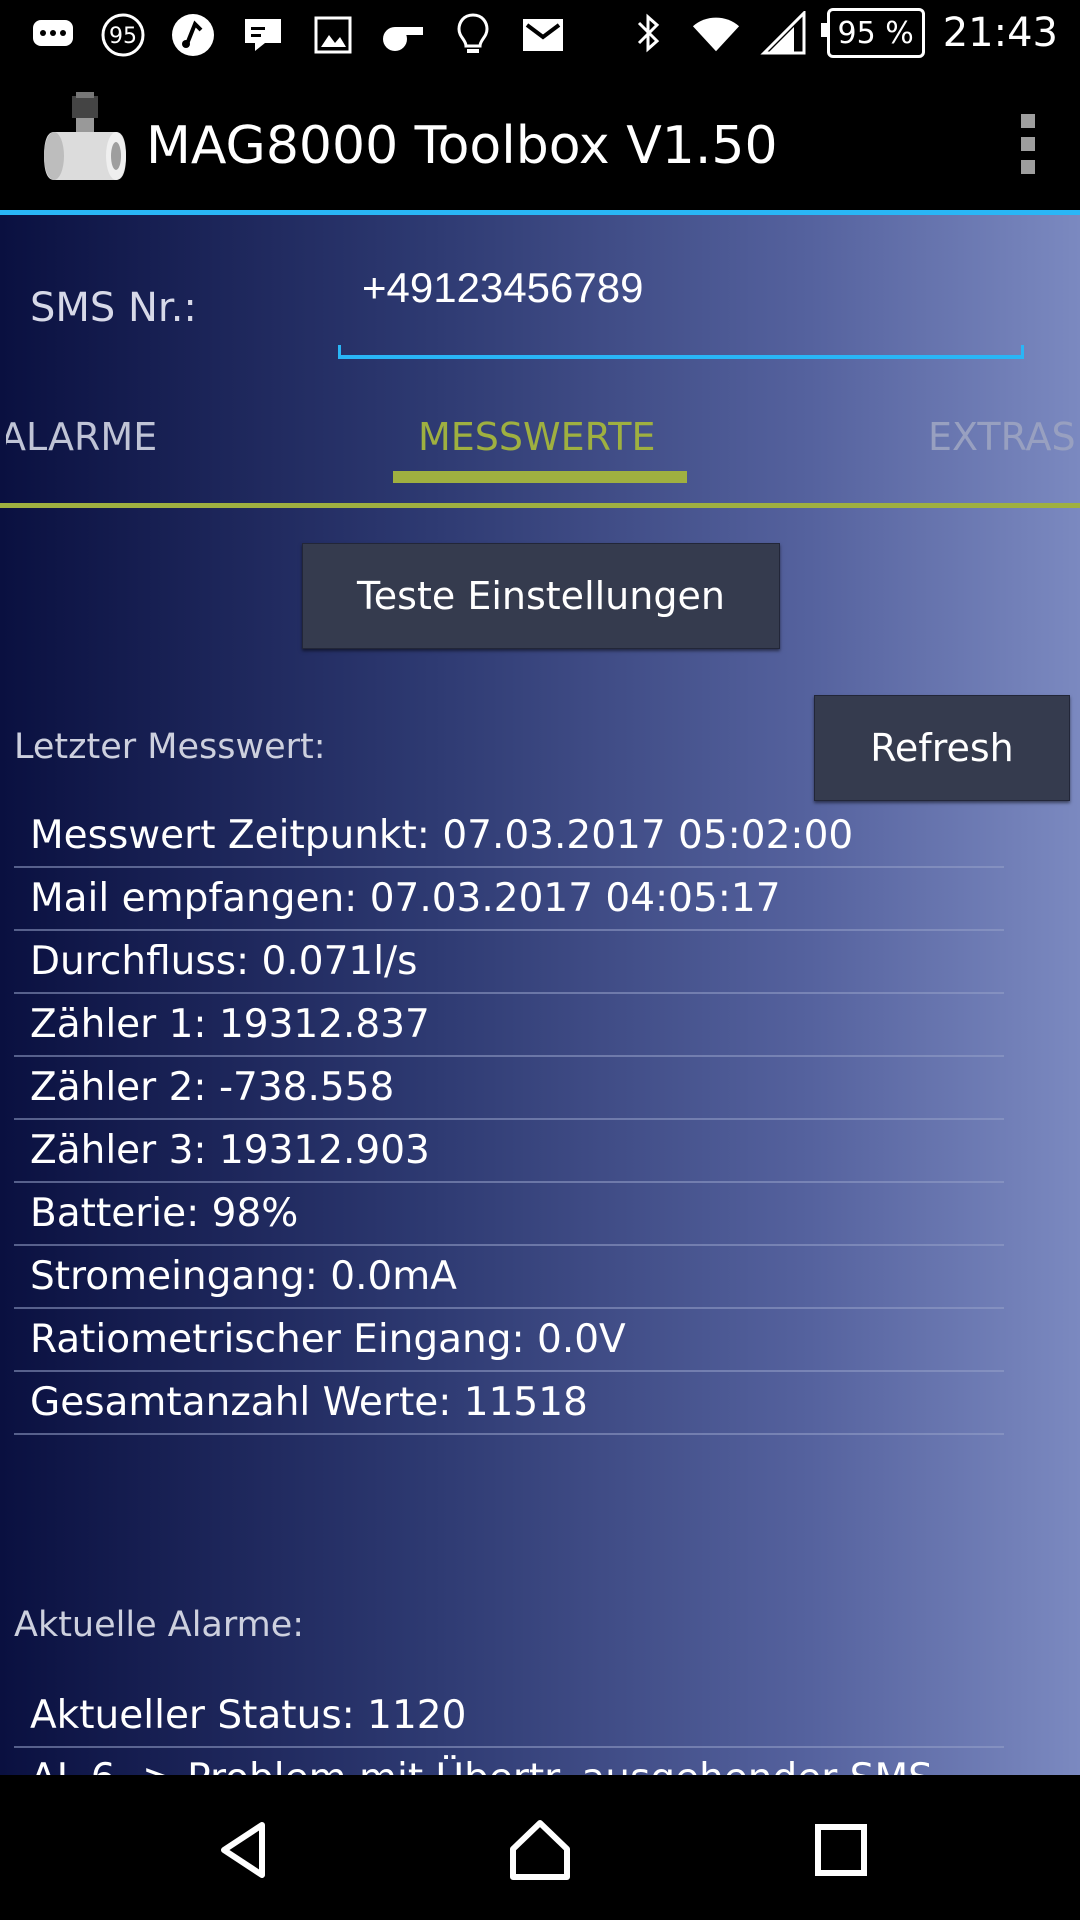 The image size is (1080, 1920). What do you see at coordinates (509, 1151) in the screenshot?
I see `list-item: Zähler 3: 19312.903` at bounding box center [509, 1151].